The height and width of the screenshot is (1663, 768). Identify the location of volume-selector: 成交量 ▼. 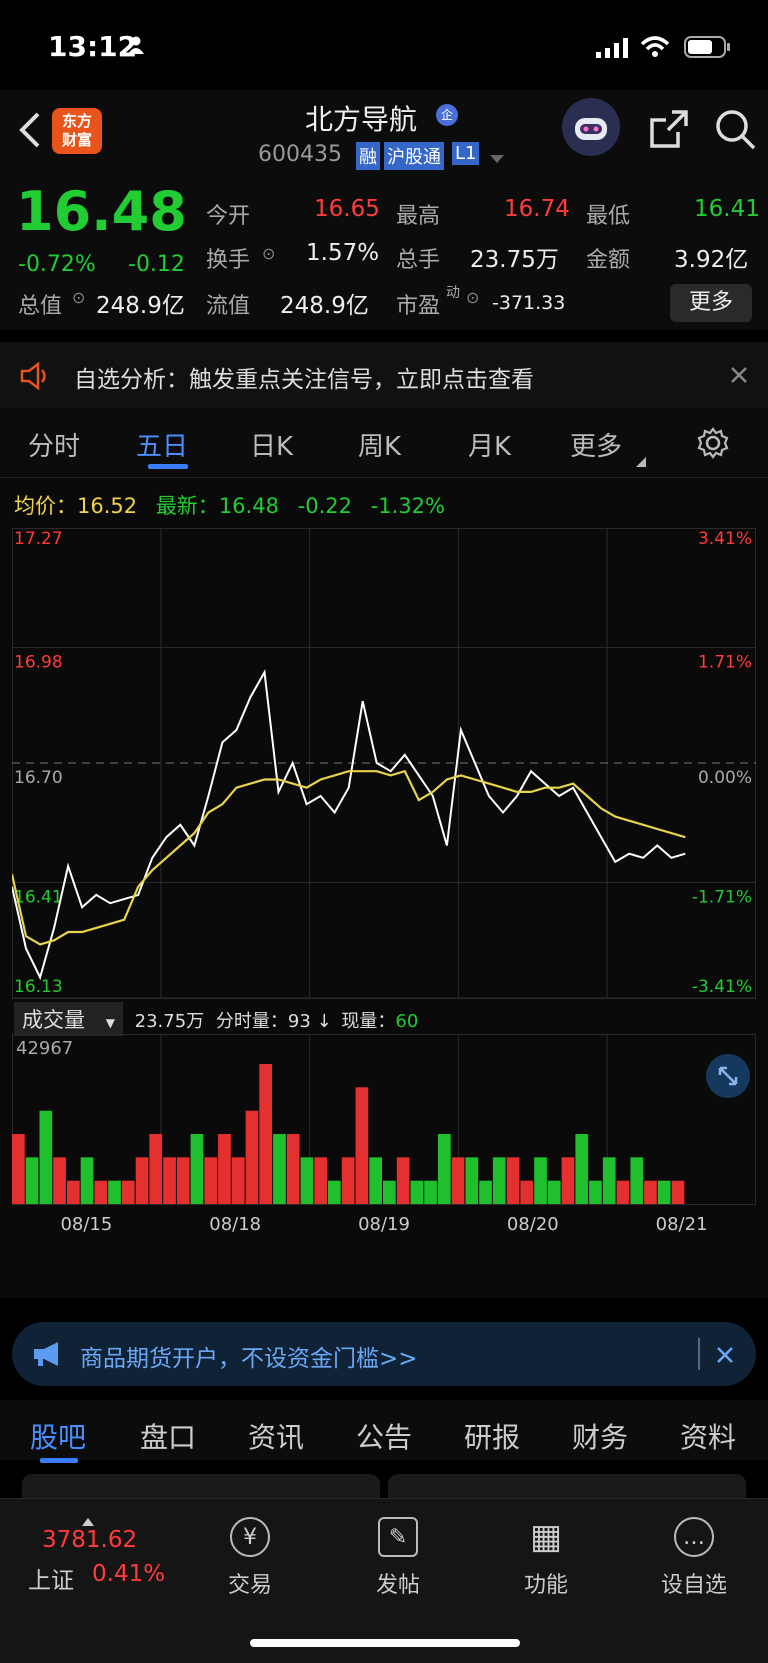
(68, 1019).